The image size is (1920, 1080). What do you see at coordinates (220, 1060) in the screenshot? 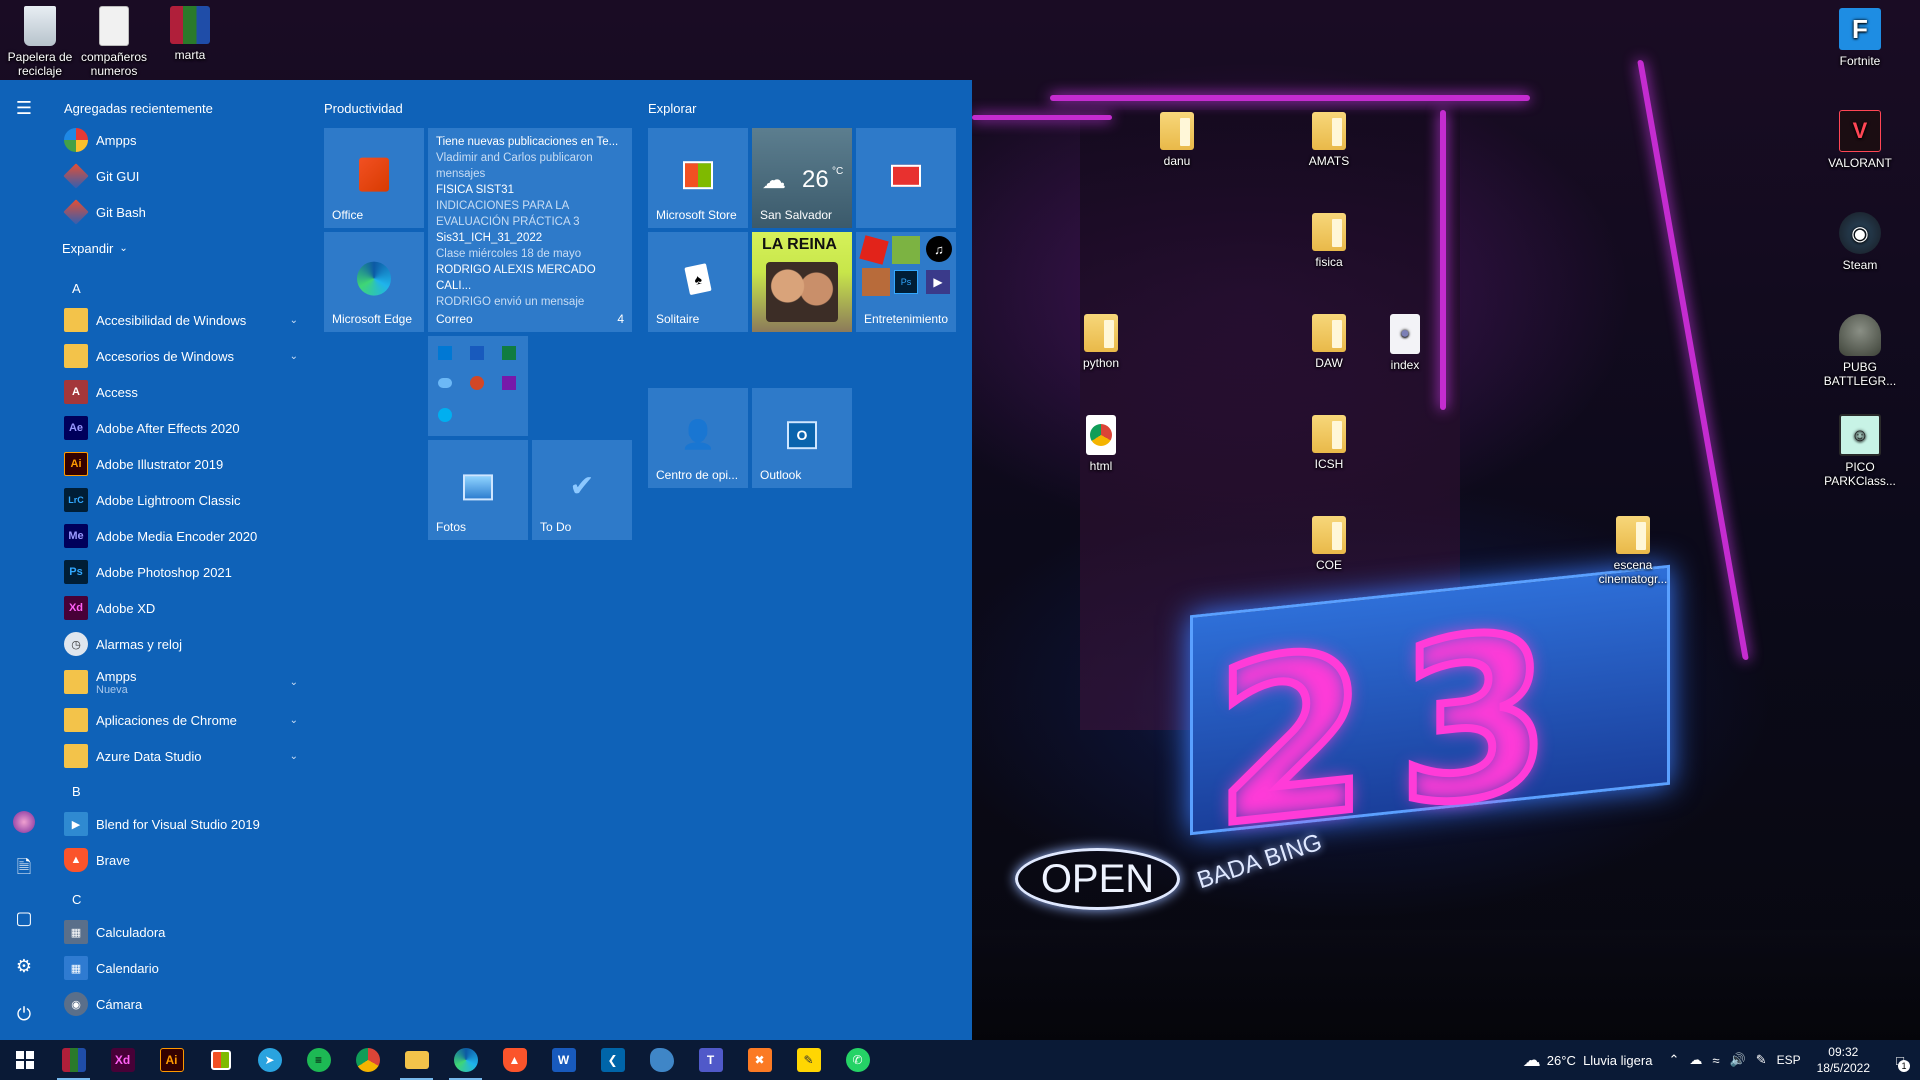
I see `taskbar-store` at bounding box center [220, 1060].